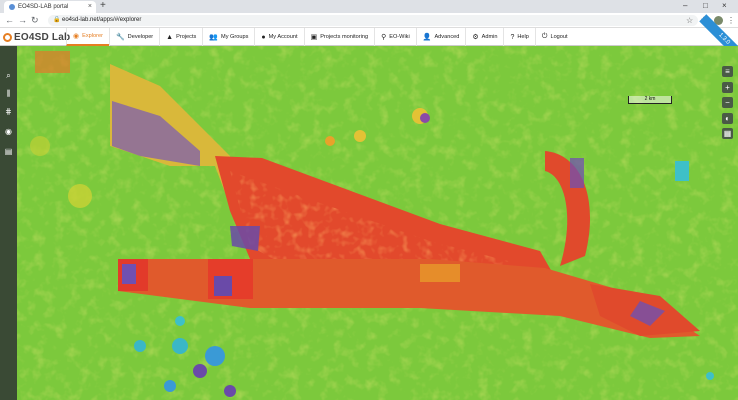 The image size is (738, 400). What do you see at coordinates (235, 37) in the screenshot?
I see `nav-label: My Groups` at bounding box center [235, 37].